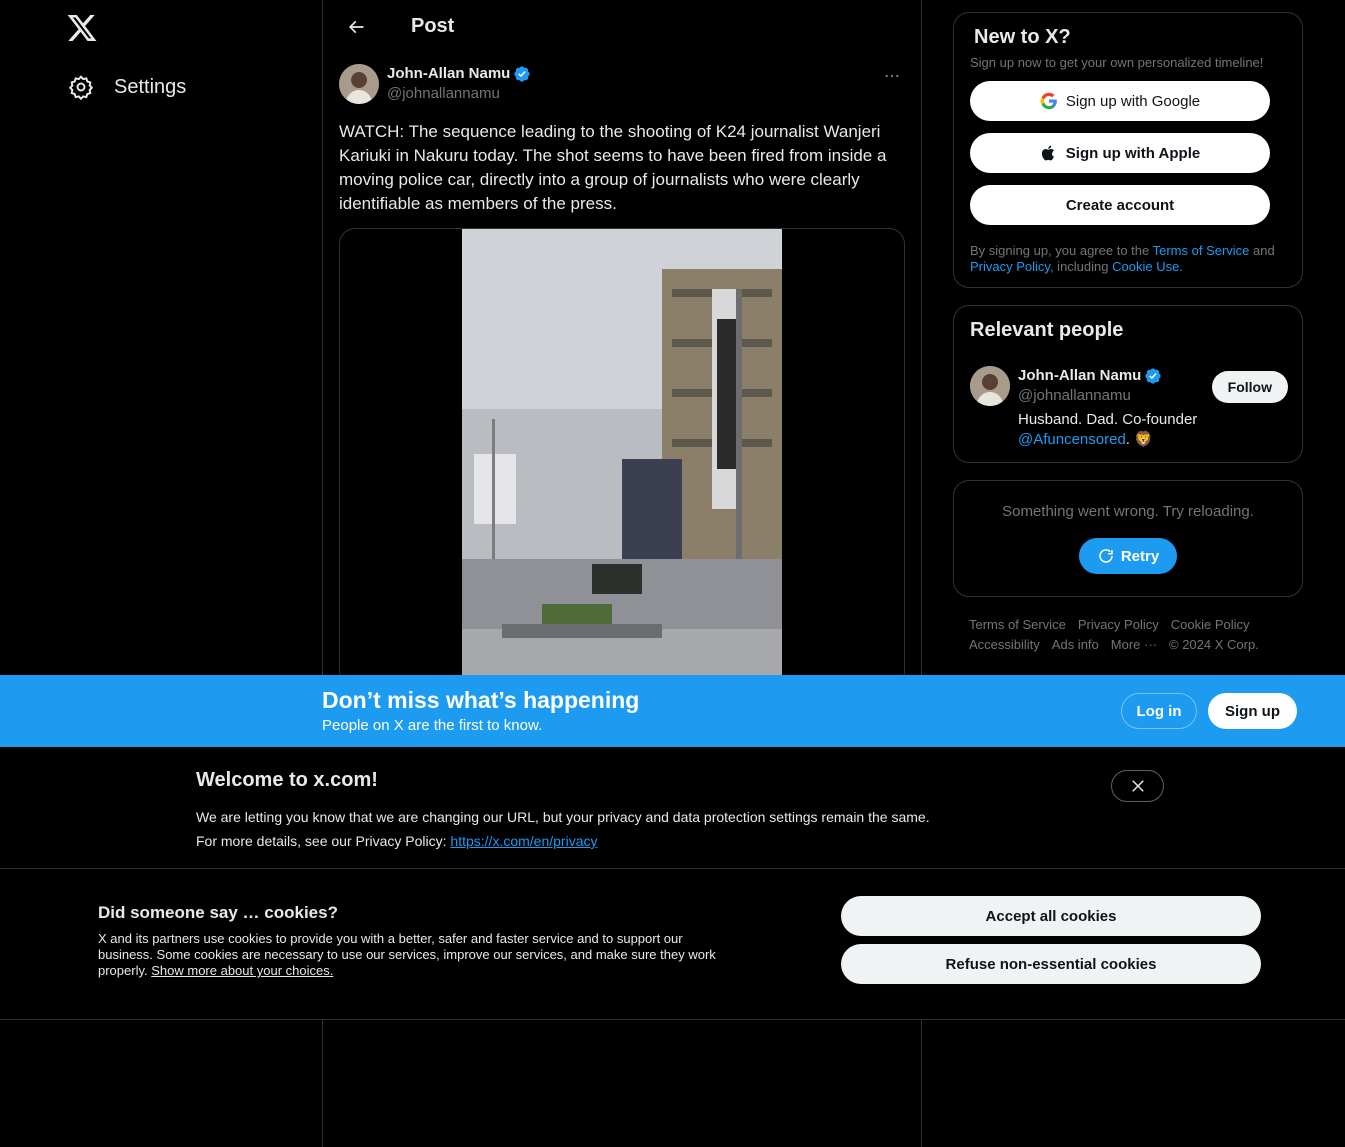 This screenshot has height=1147, width=1345. Describe the element at coordinates (523, 841) in the screenshot. I see `privacy-url-link: https://x.com/en/privacy` at that location.